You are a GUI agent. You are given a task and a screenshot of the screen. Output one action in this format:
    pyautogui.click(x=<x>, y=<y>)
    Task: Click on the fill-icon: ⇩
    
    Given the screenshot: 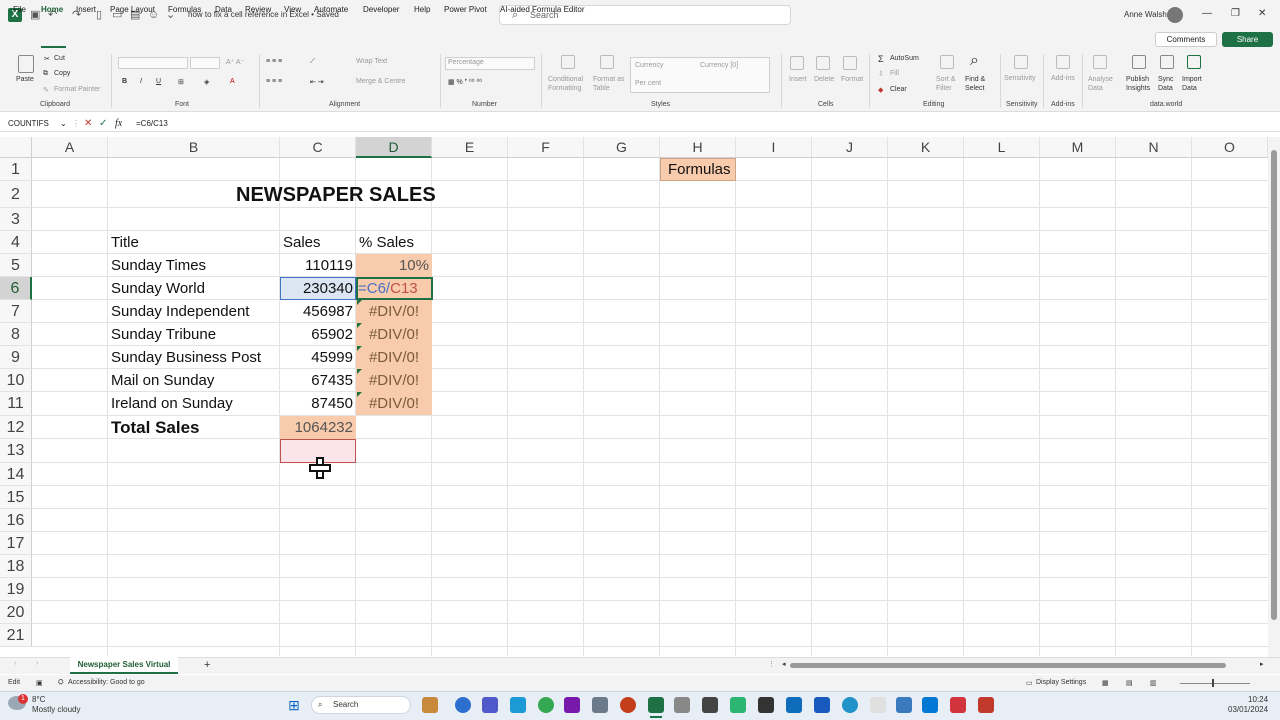 What is the action you would take?
    pyautogui.click(x=881, y=74)
    